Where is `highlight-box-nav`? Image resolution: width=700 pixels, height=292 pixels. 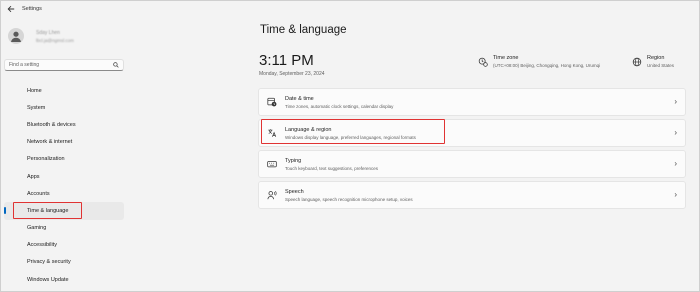
highlight-box-nav is located at coordinates (47, 210).